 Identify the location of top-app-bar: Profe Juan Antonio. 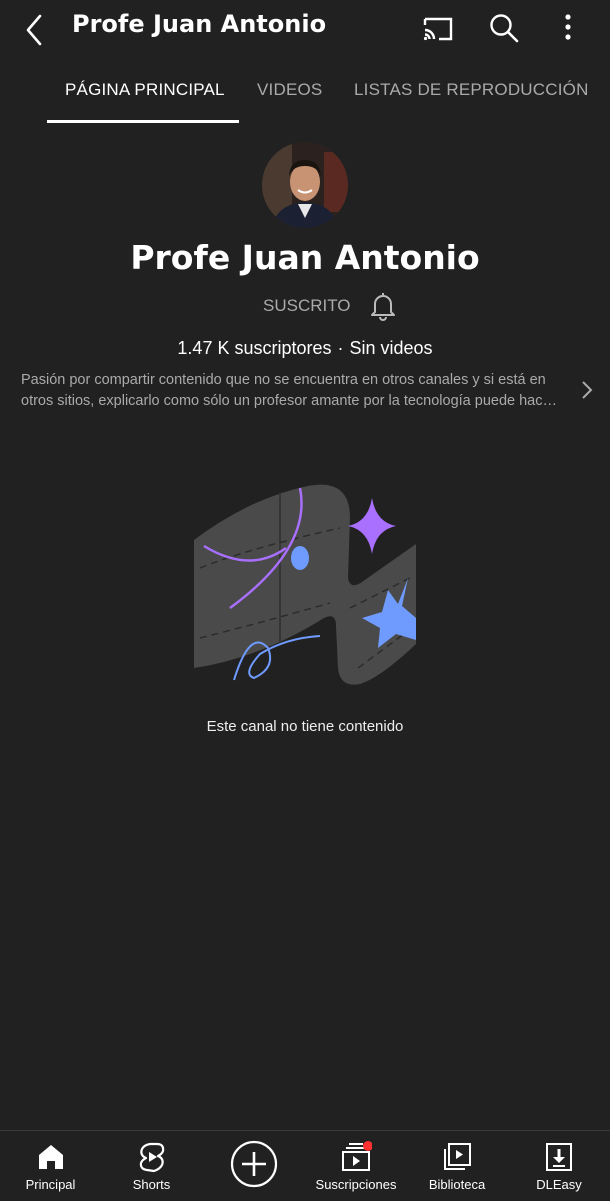
(305, 28).